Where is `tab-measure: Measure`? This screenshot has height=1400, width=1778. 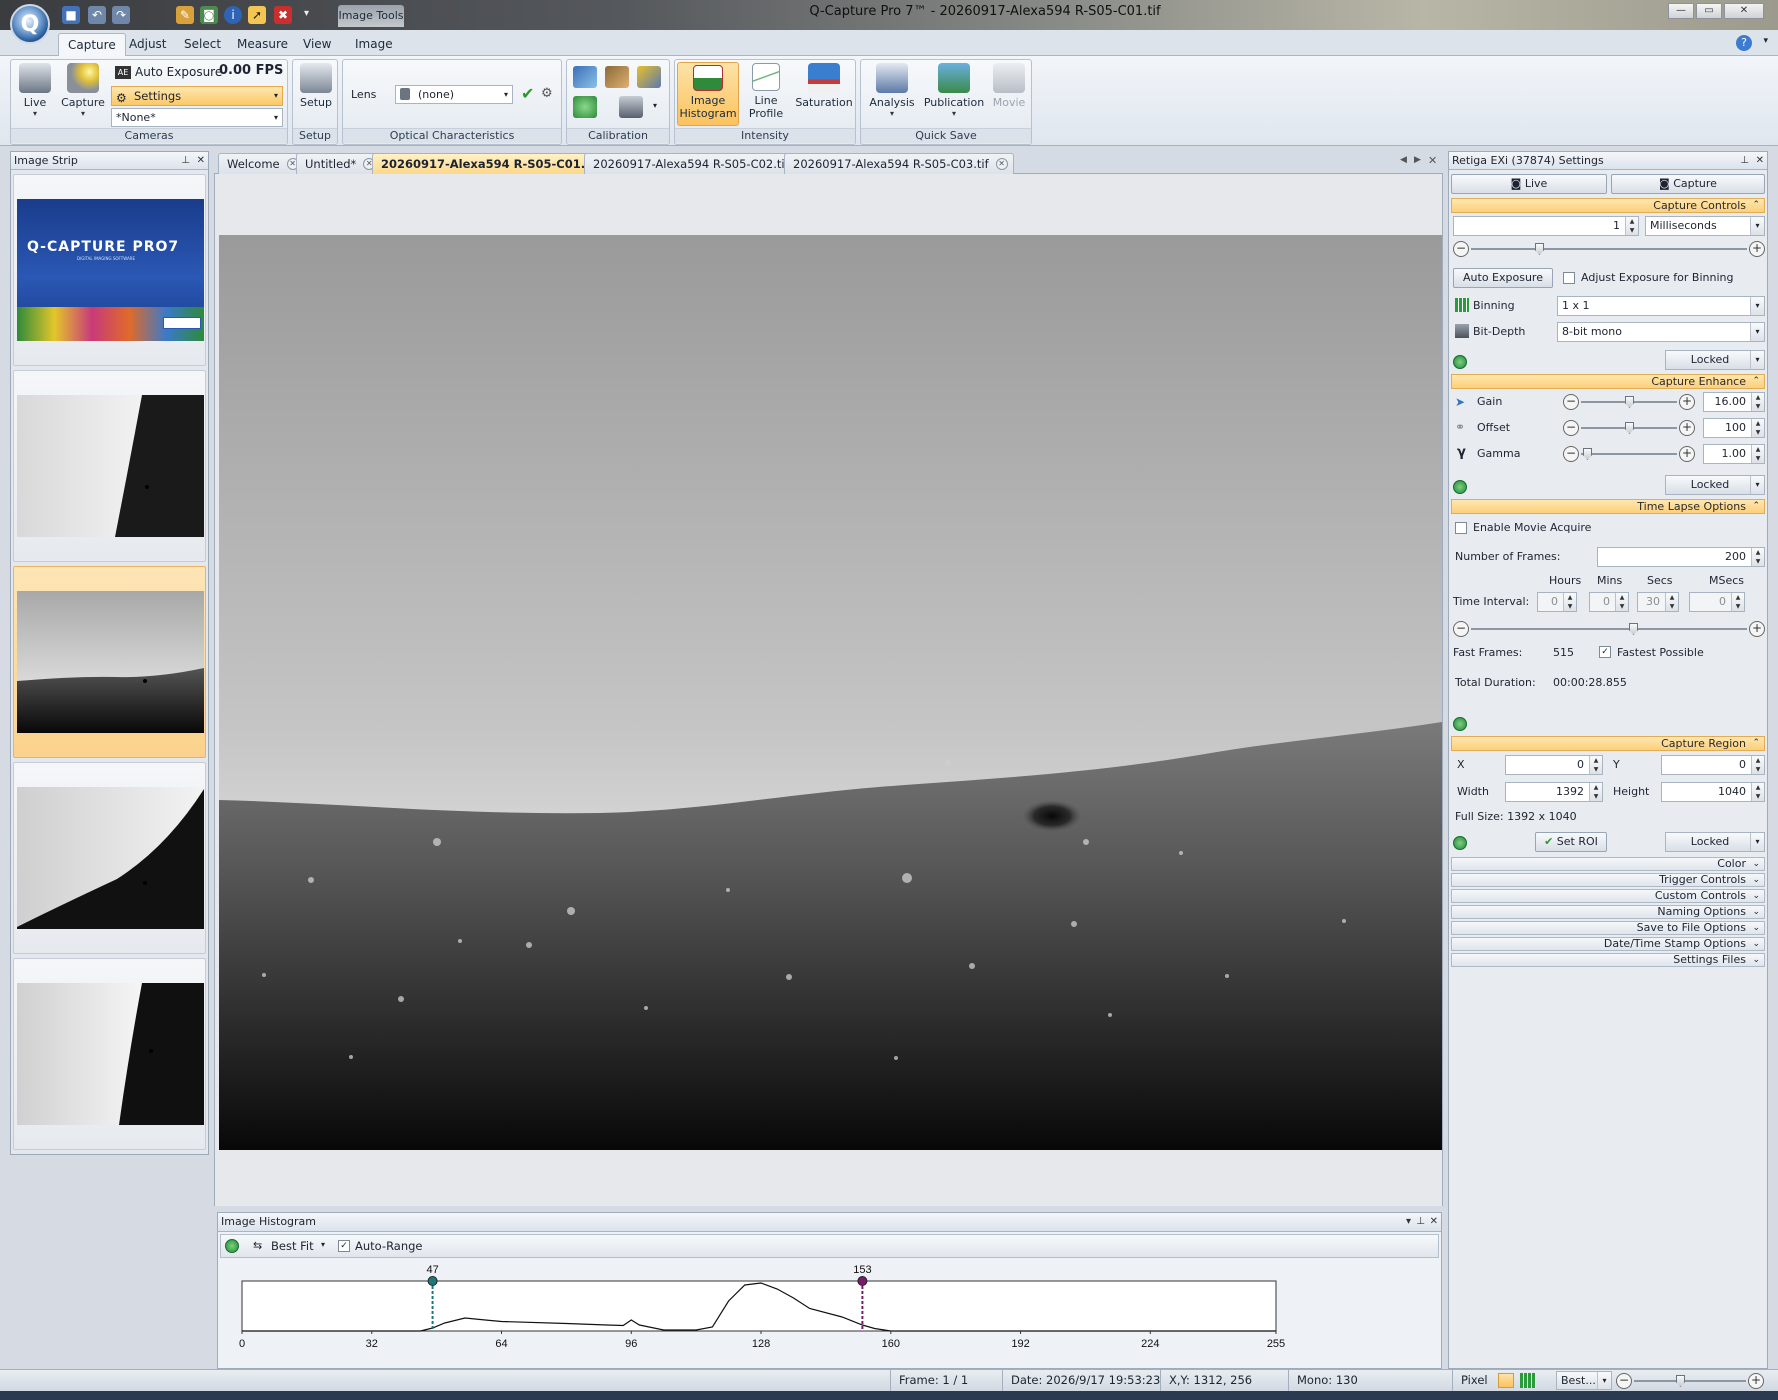
tab-measure: Measure is located at coordinates (262, 44).